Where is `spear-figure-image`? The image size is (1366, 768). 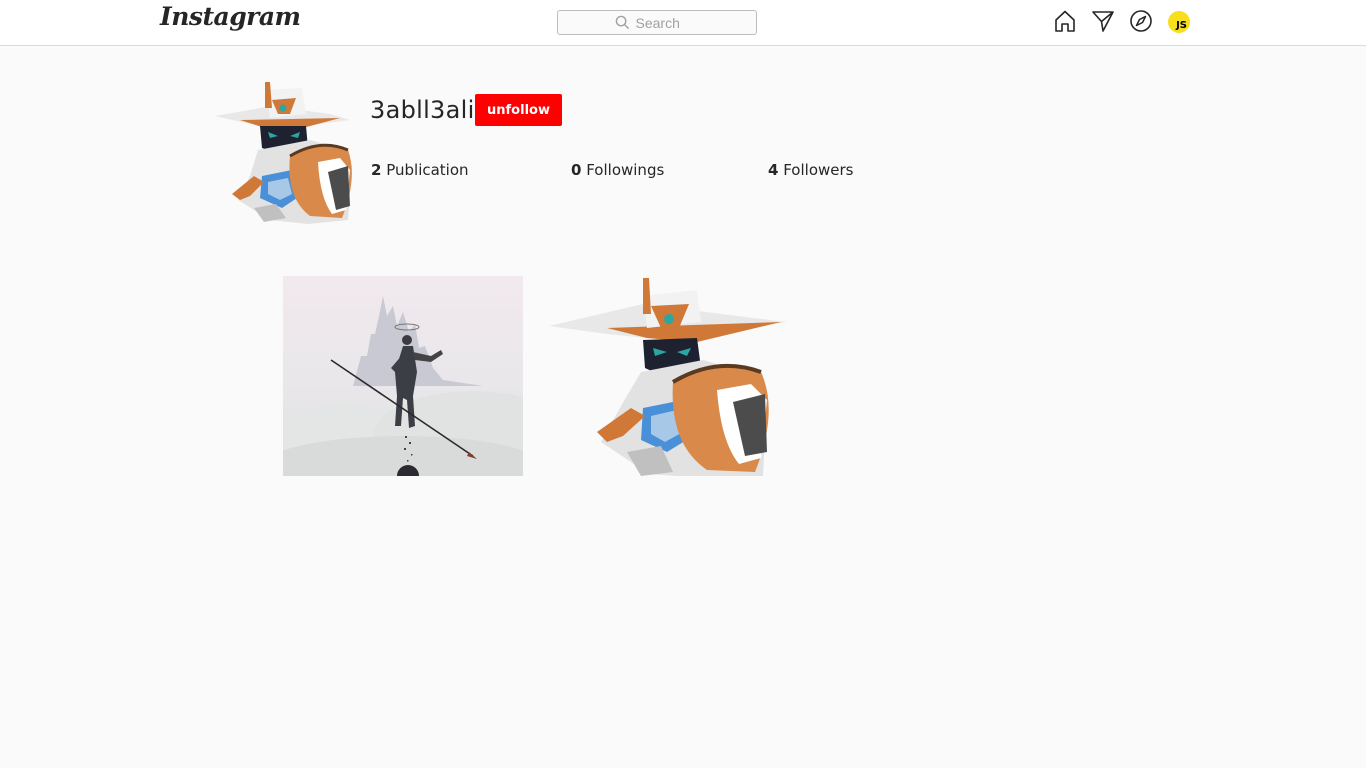 spear-figure-image is located at coordinates (403, 376).